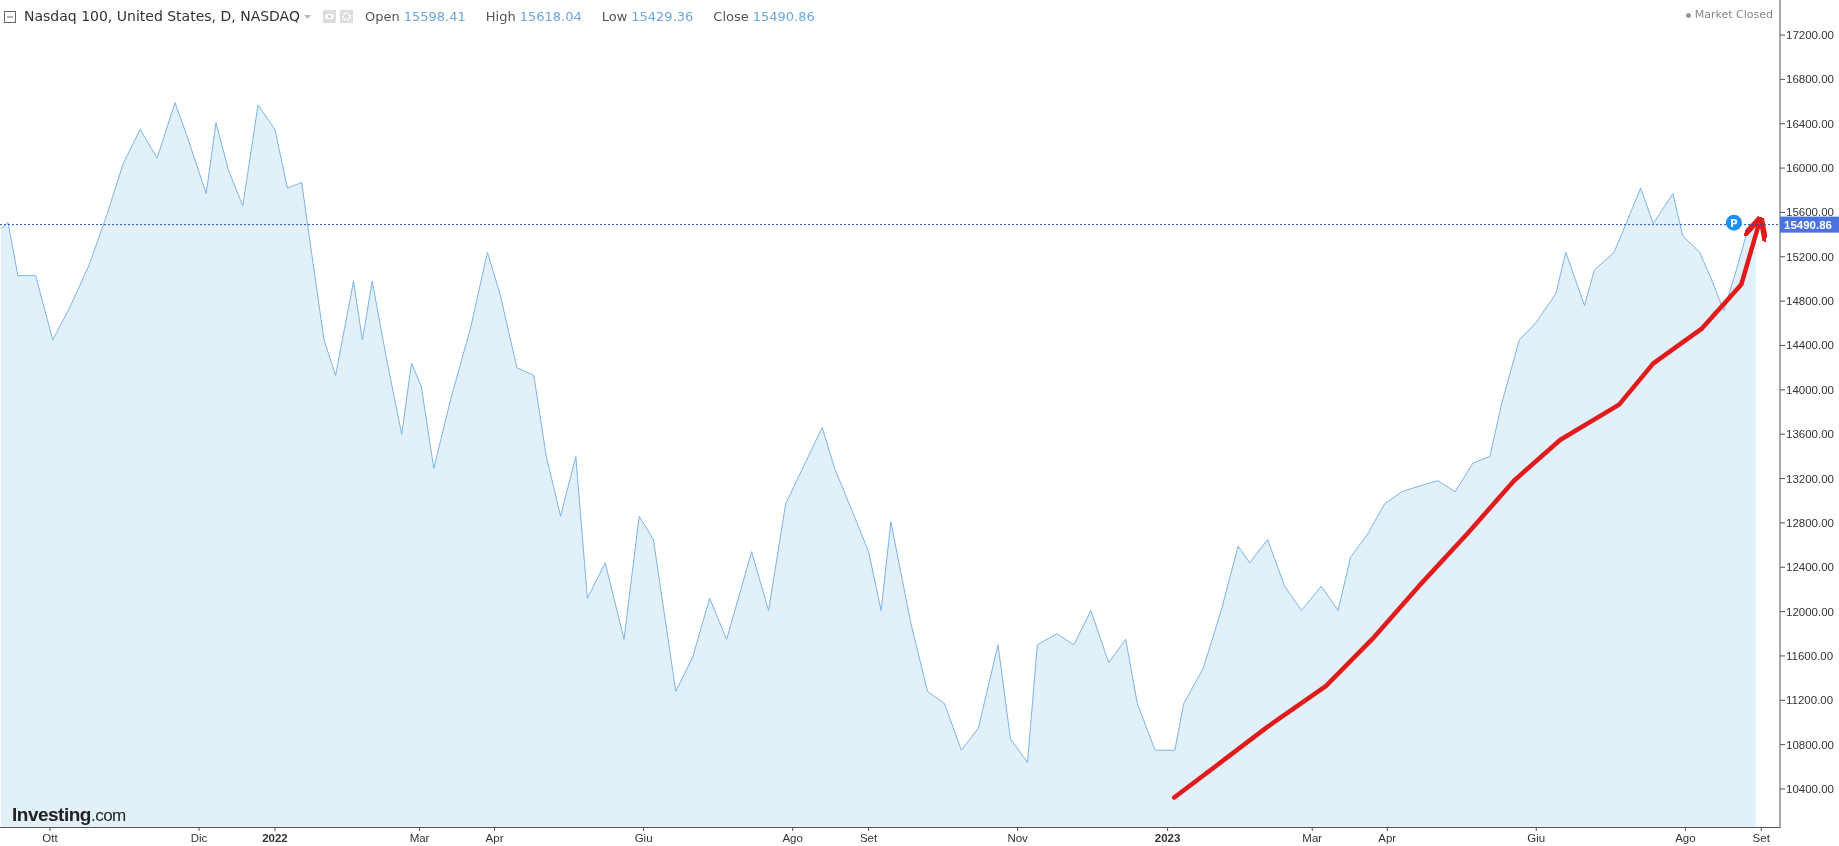 This screenshot has width=1839, height=846. I want to click on market-status: Market Closed, so click(1733, 15).